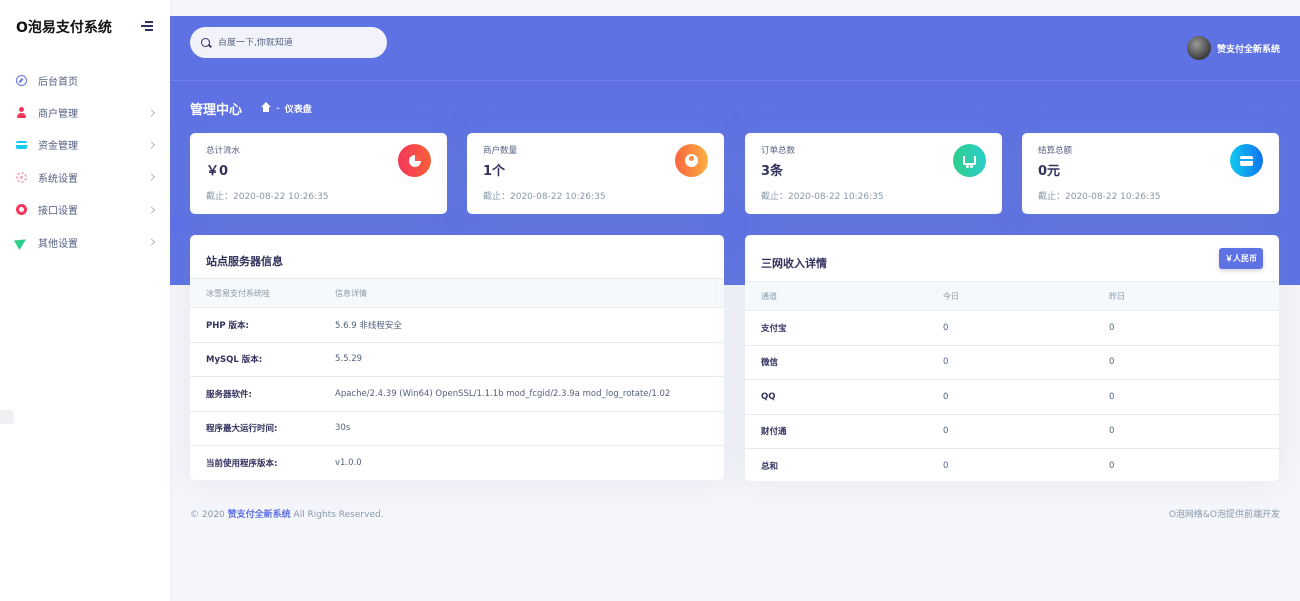  Describe the element at coordinates (58, 147) in the screenshot. I see `sidebar-item-label: 资金管理` at that location.